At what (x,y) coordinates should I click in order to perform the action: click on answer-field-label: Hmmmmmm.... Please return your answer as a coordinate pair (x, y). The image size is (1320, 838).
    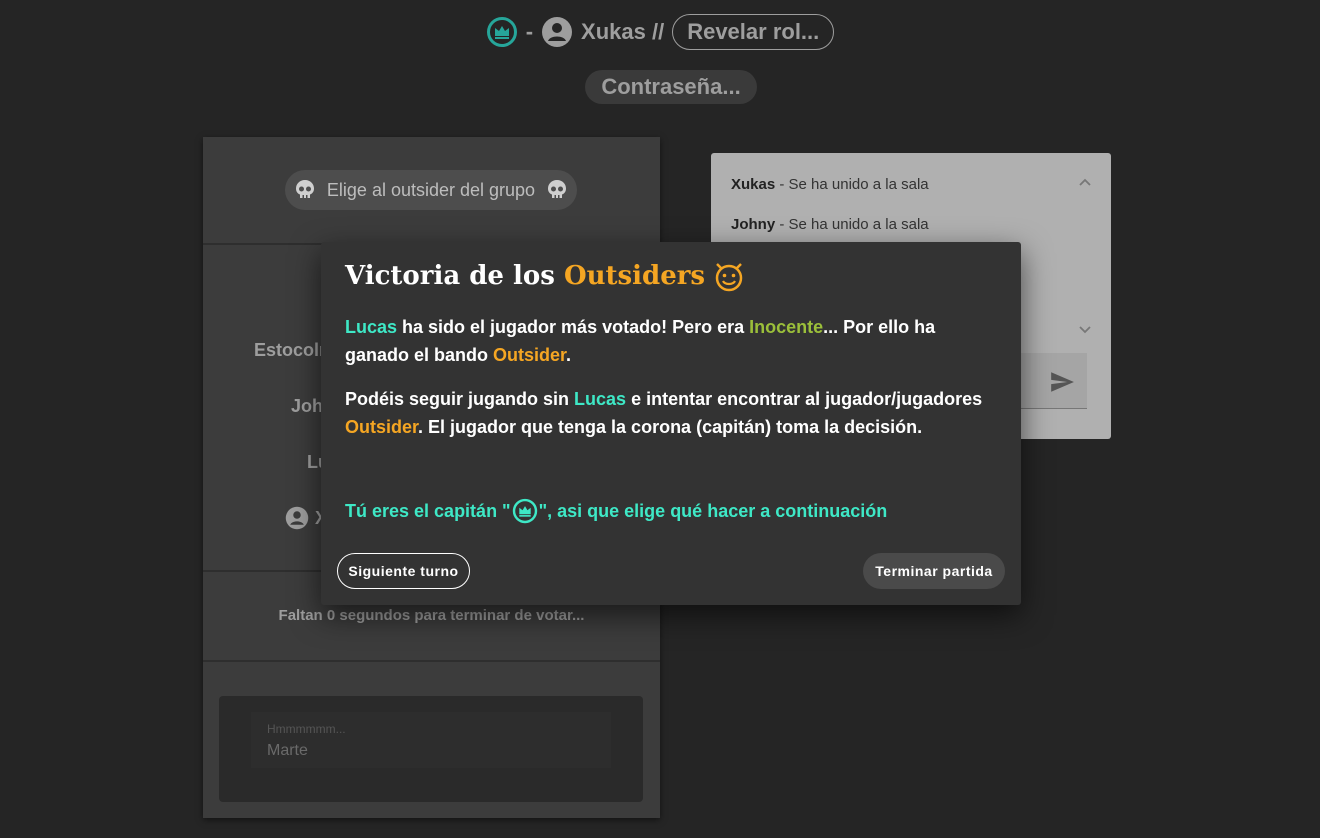
    Looking at the image, I should click on (306, 729).